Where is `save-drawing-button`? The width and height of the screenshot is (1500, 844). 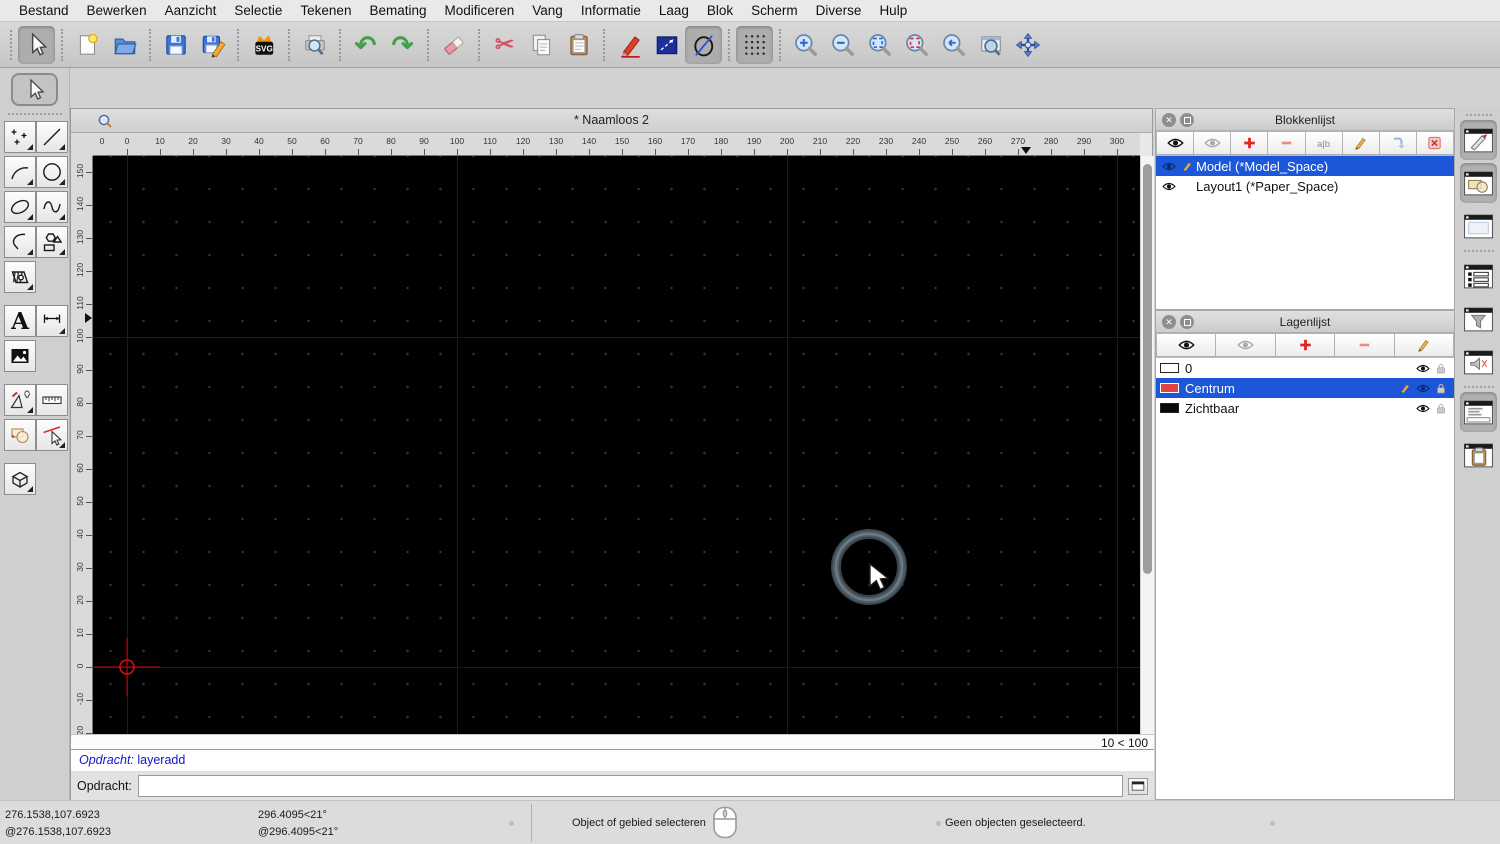 save-drawing-button is located at coordinates (175, 45).